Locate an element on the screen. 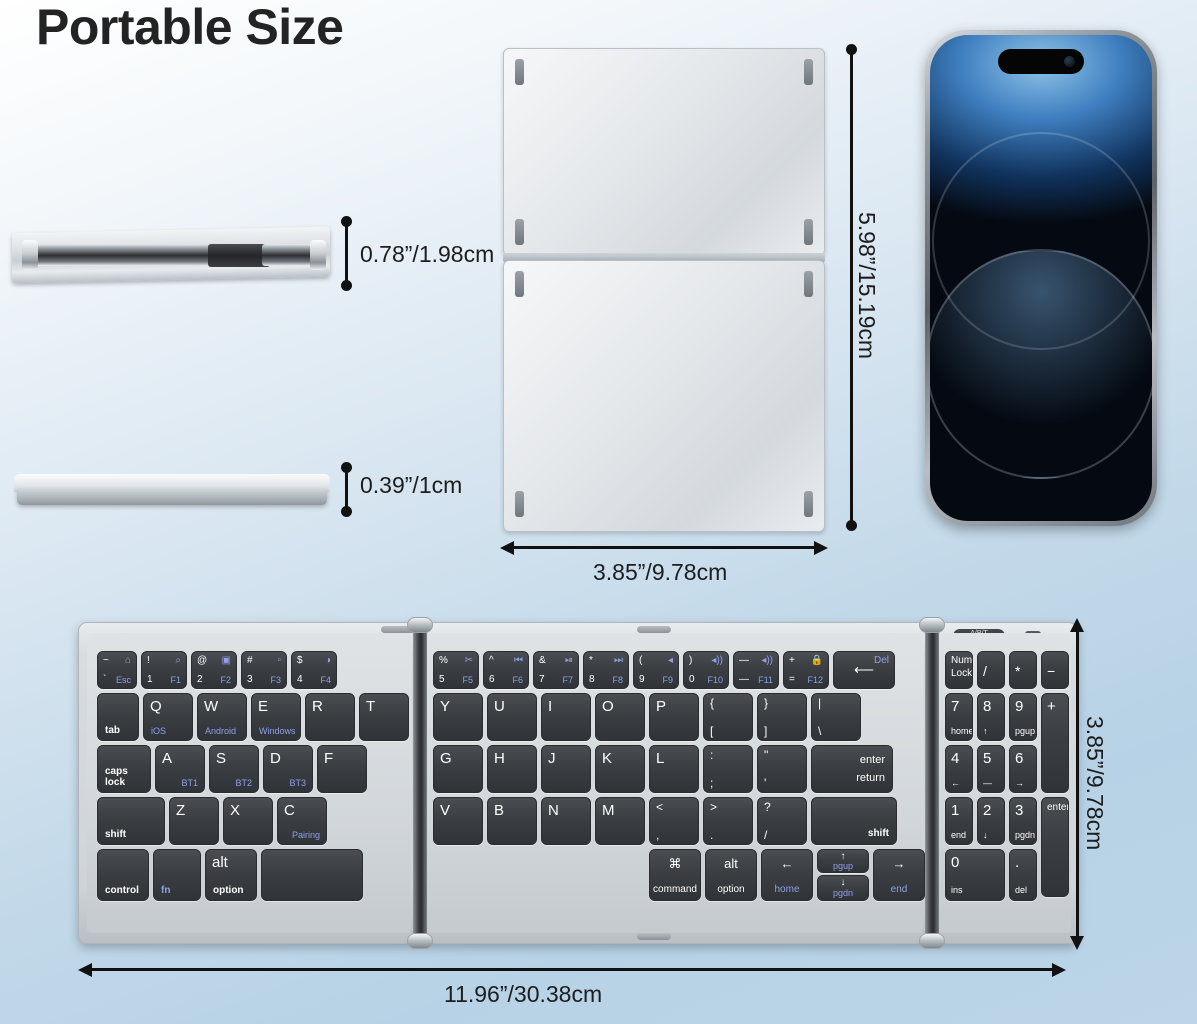 This screenshot has height=1024, width=1197. key-fn-backspace: Del ⟵ is located at coordinates (864, 670).